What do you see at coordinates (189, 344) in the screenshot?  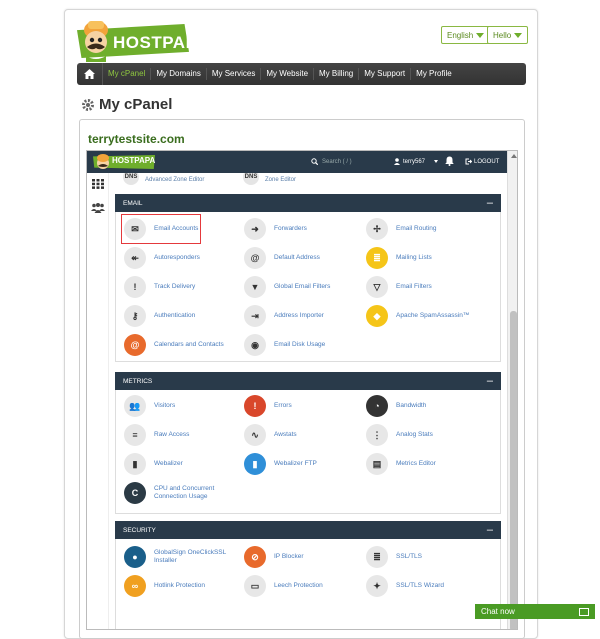 I see `item-label: Calendars and Contacts` at bounding box center [189, 344].